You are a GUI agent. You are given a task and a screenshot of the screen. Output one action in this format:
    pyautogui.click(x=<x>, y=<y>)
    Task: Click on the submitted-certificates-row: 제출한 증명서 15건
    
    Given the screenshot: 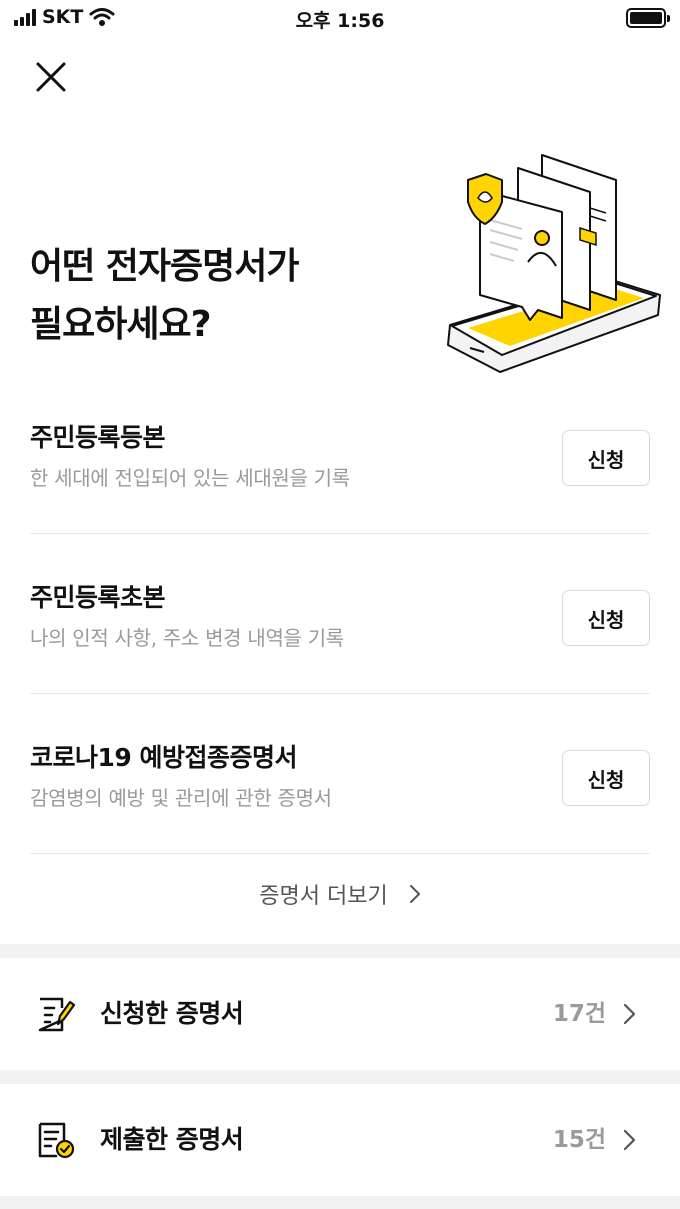 What is the action you would take?
    pyautogui.click(x=340, y=1140)
    